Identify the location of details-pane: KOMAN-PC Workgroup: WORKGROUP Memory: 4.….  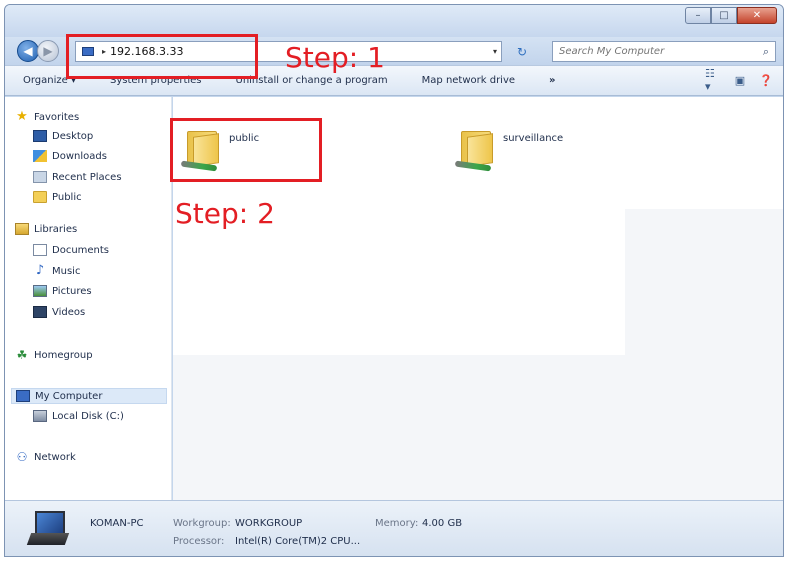
(394, 528).